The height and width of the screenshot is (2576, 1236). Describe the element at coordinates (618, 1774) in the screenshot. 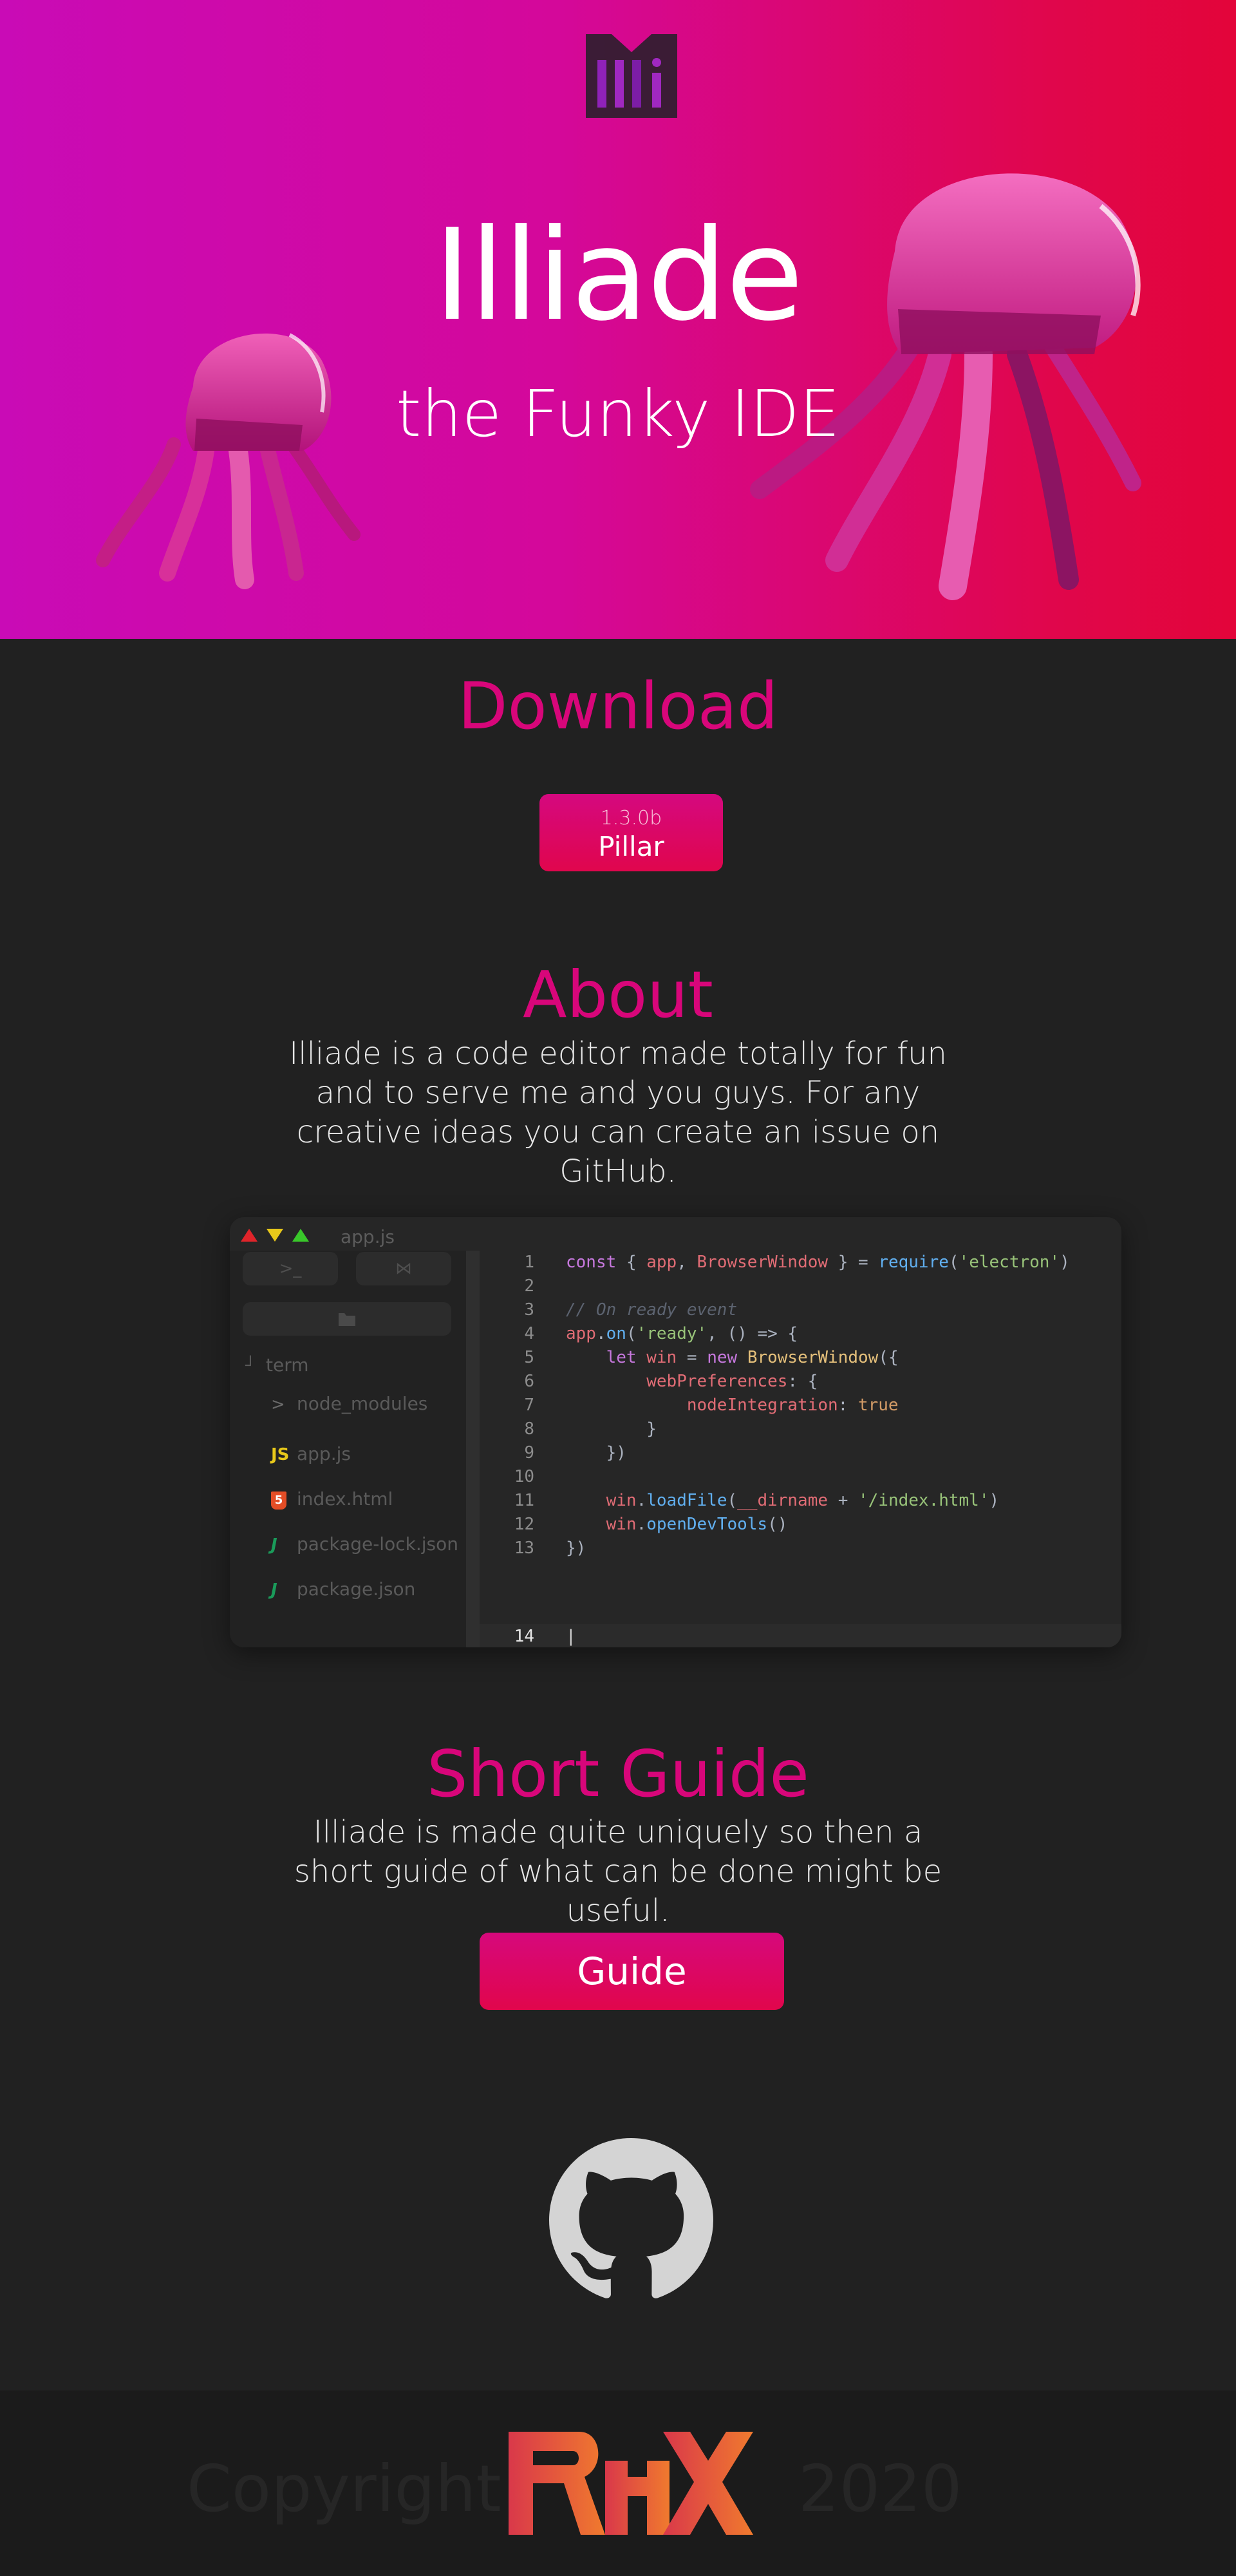

I see `guide-title: Short Guide` at that location.